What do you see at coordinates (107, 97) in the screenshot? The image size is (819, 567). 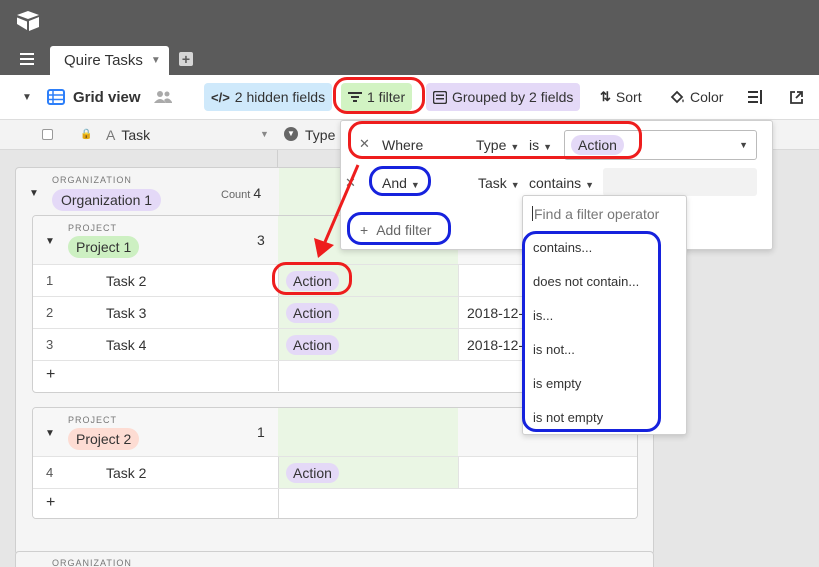 I see `view-name: Grid view` at bounding box center [107, 97].